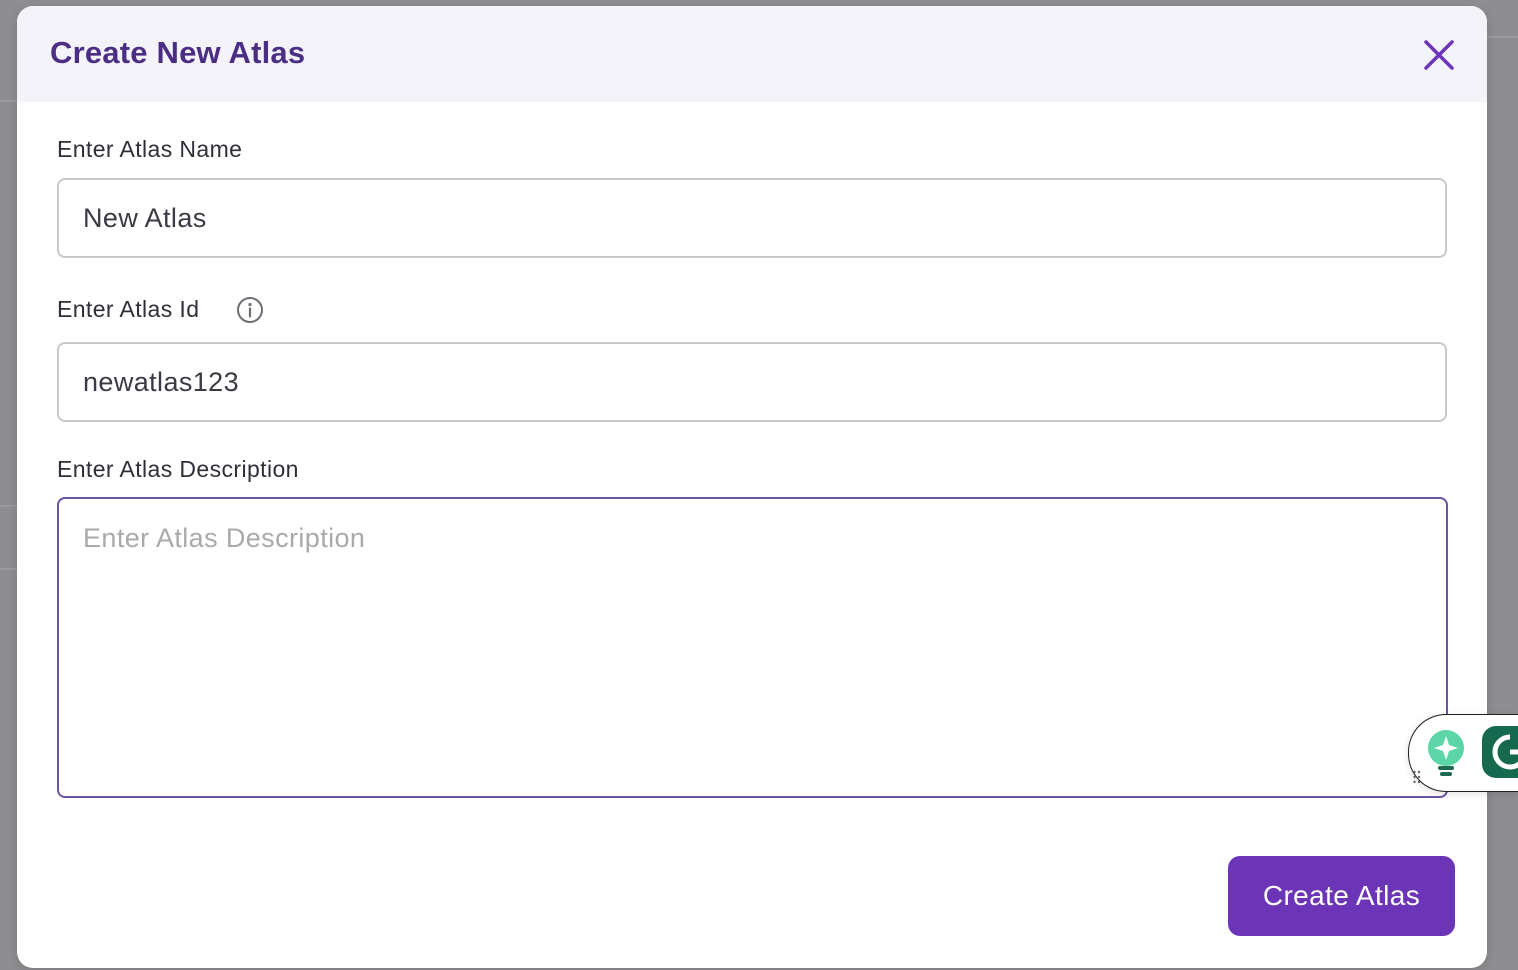 The width and height of the screenshot is (1518, 970). I want to click on atlas-description-label: Enter Atlas Description, so click(178, 469).